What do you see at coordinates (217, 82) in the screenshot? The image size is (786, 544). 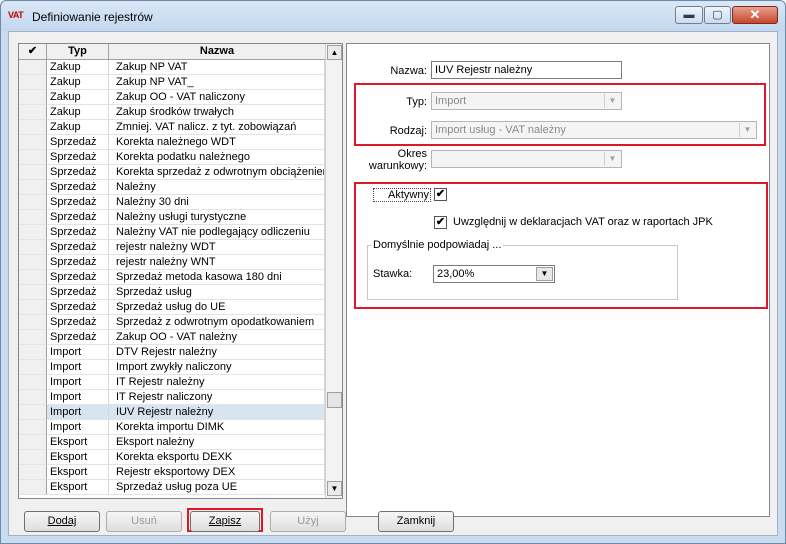 I see `row-name-cell: Zakup NP VAT_` at bounding box center [217, 82].